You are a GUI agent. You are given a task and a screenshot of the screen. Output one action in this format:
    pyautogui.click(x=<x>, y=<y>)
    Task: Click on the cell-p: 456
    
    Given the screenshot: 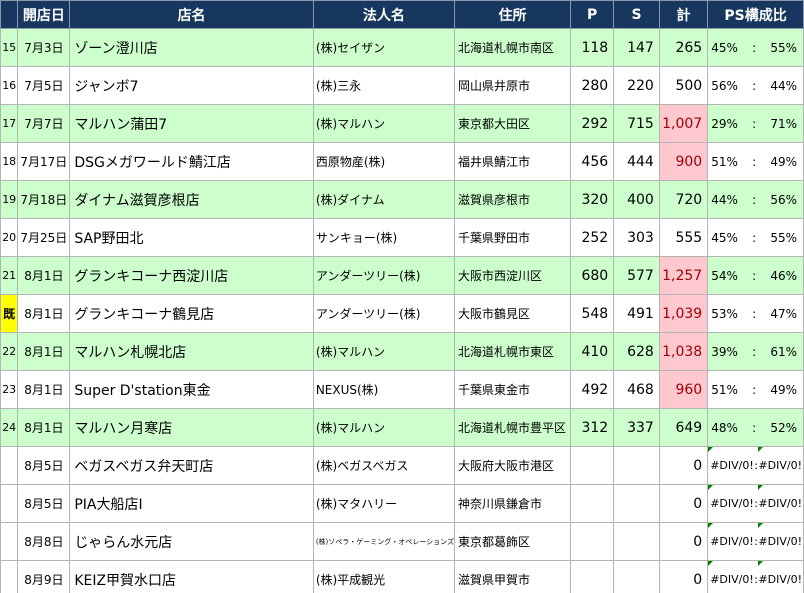 What is the action you would take?
    pyautogui.click(x=592, y=161)
    